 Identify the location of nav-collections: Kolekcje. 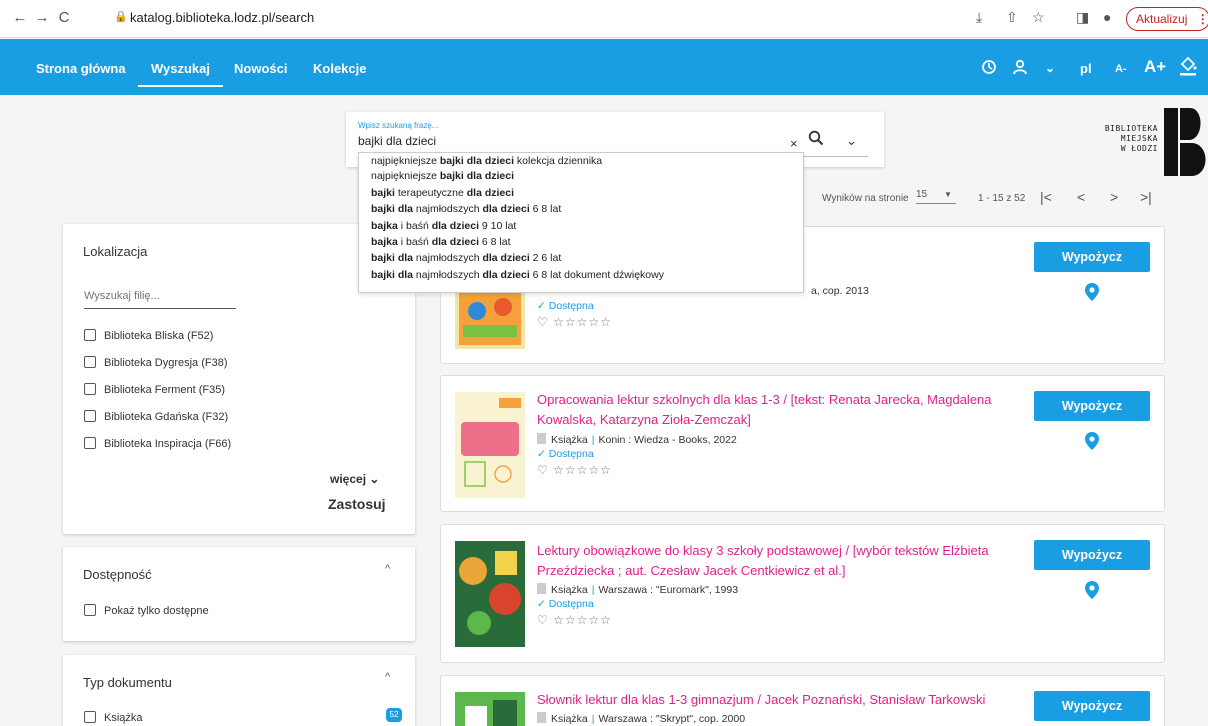
(339, 68).